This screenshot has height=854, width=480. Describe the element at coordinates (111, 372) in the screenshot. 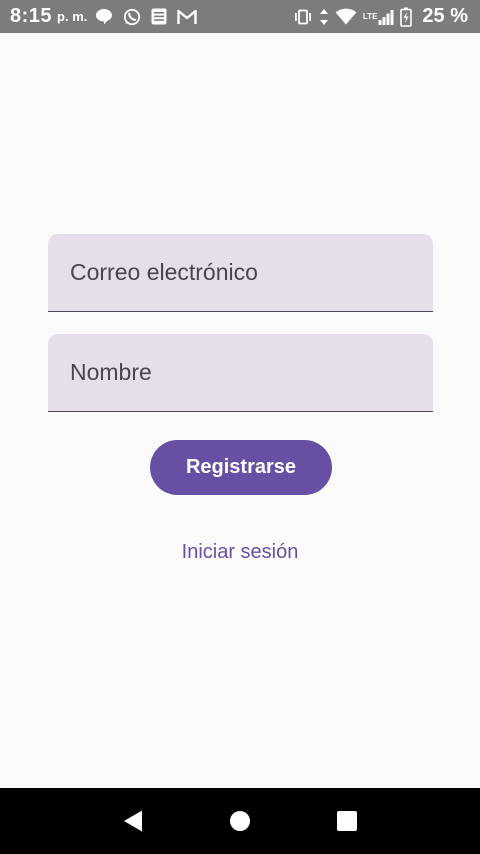

I see `name-field-placeholder: Nombre` at that location.